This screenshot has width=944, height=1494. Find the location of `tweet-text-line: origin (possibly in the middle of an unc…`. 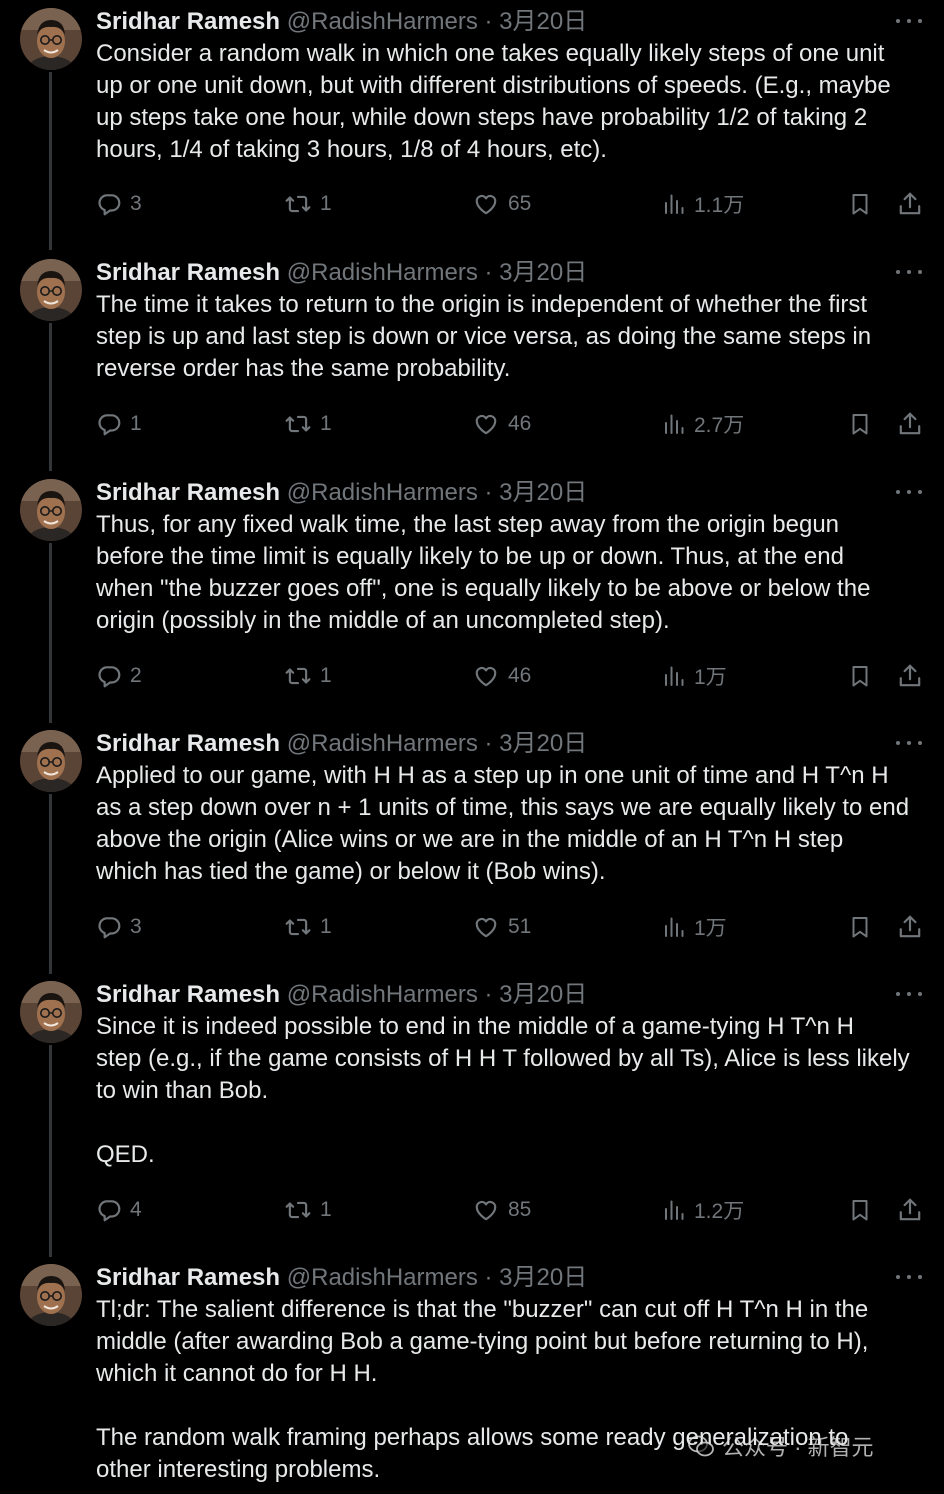

tweet-text-line: origin (possibly in the middle of an unc… is located at coordinates (383, 620).